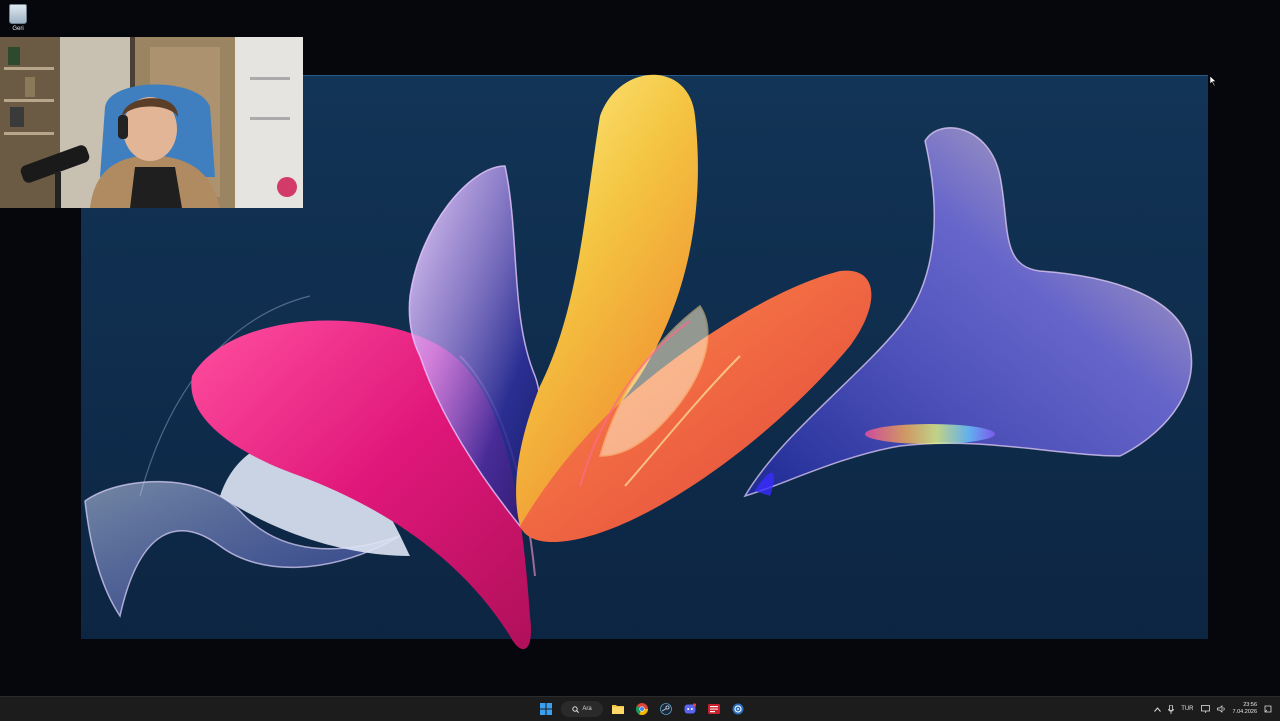 This screenshot has width=1280, height=721. What do you see at coordinates (18, 14) in the screenshot?
I see `recycle-bin-icon` at bounding box center [18, 14].